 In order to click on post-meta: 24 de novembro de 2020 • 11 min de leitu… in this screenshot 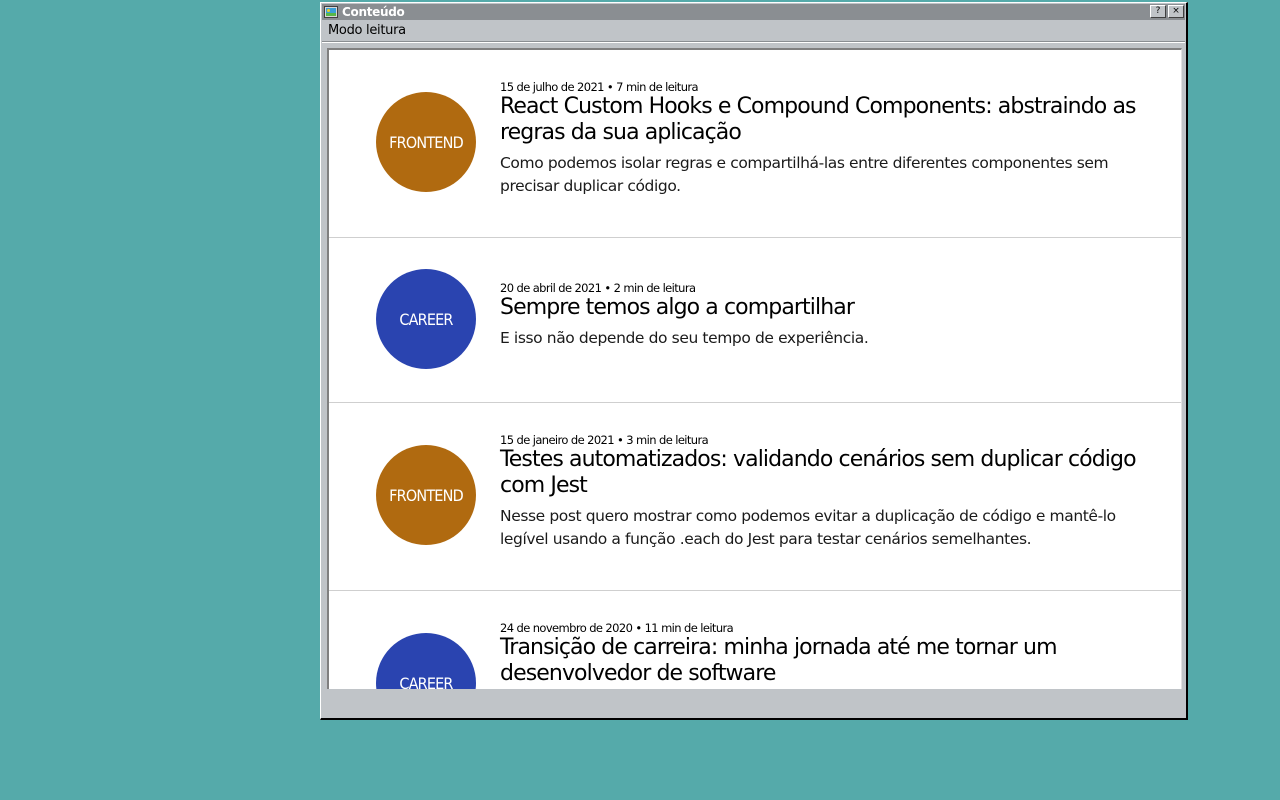, I will do `click(617, 628)`.